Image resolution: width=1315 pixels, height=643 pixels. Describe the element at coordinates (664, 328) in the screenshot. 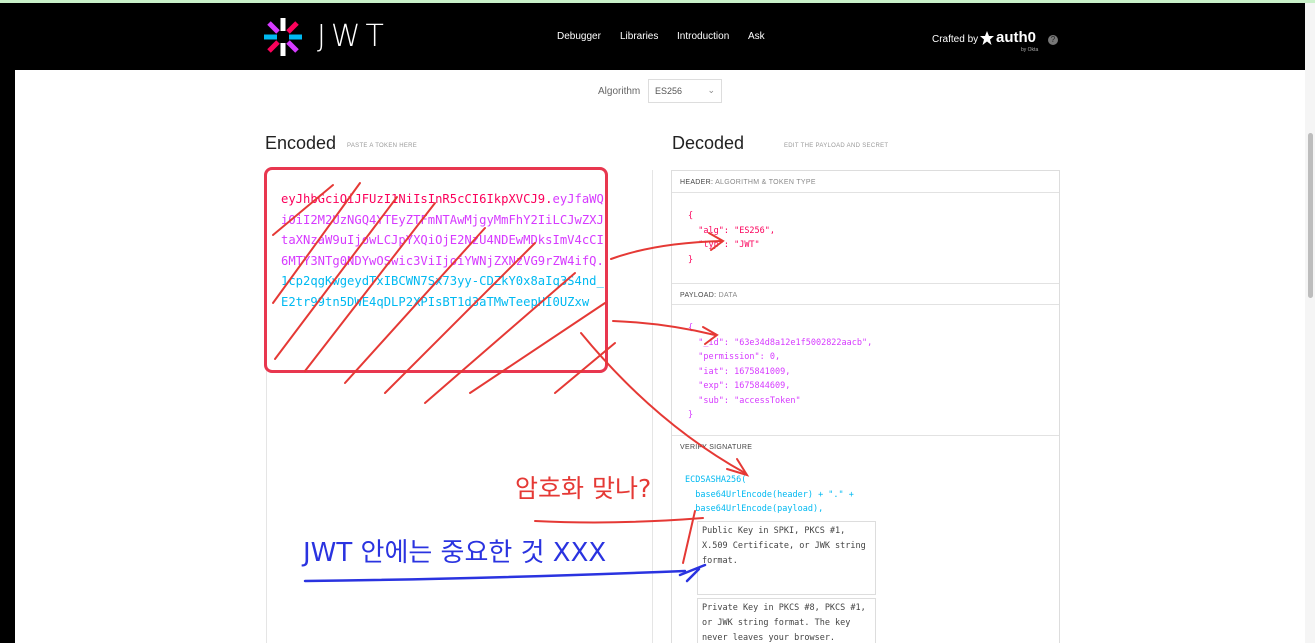

I see `annotation-arrow-payload` at that location.